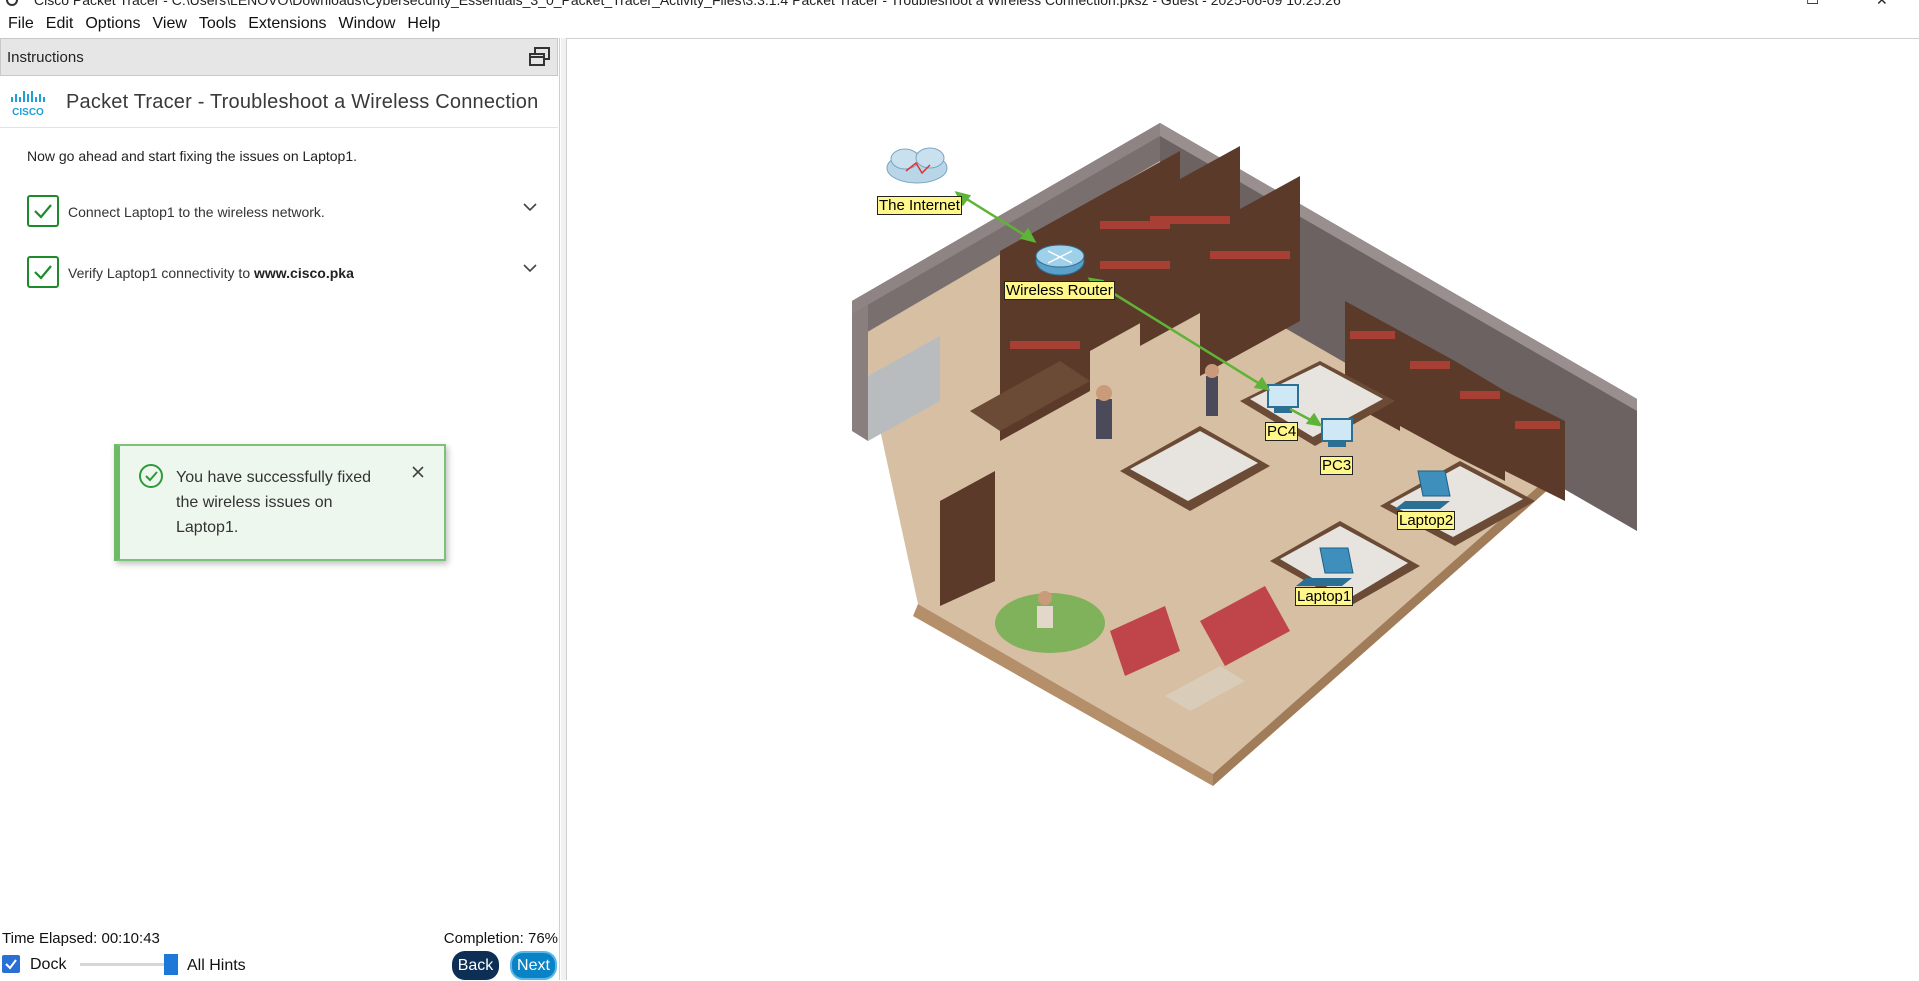  I want to click on hints-slider-track, so click(128, 964).